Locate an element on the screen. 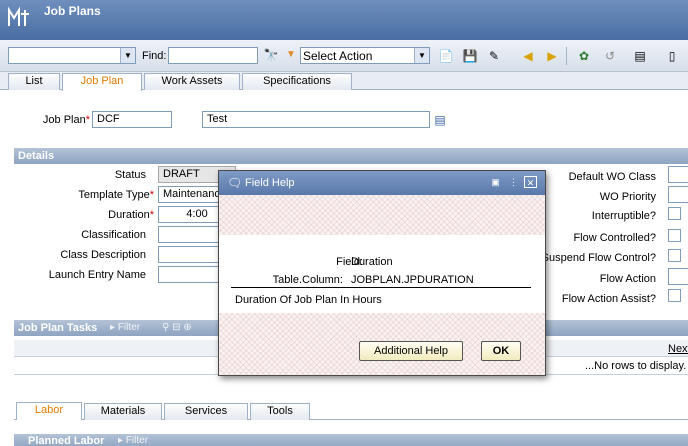 Image resolution: width=688 pixels, height=446 pixels. status-label: Status is located at coordinates (130, 175).